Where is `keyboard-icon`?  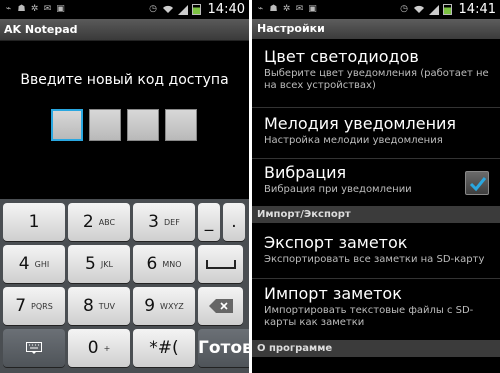
keyboard-icon is located at coordinates (34, 348).